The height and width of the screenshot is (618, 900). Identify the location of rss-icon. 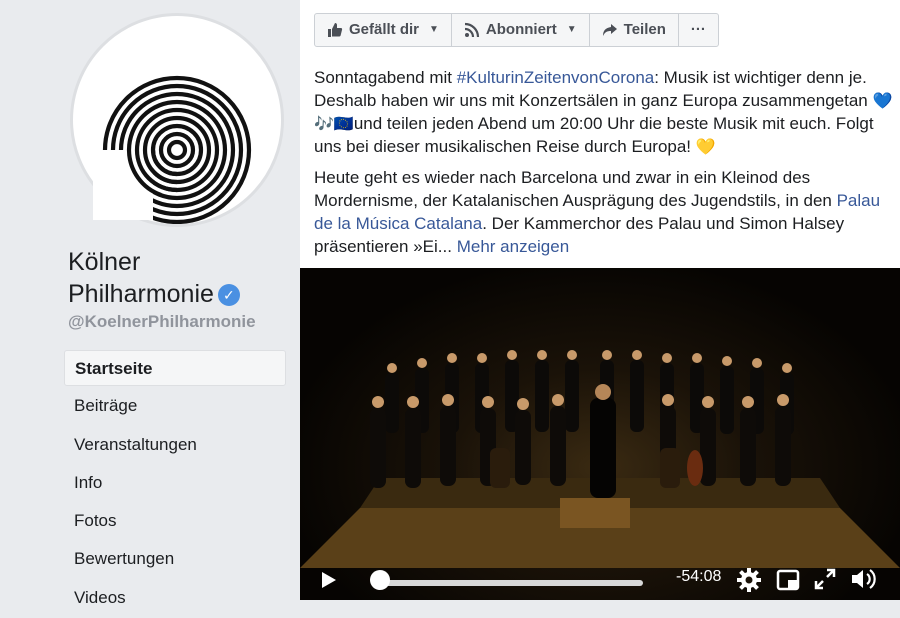
(472, 30).